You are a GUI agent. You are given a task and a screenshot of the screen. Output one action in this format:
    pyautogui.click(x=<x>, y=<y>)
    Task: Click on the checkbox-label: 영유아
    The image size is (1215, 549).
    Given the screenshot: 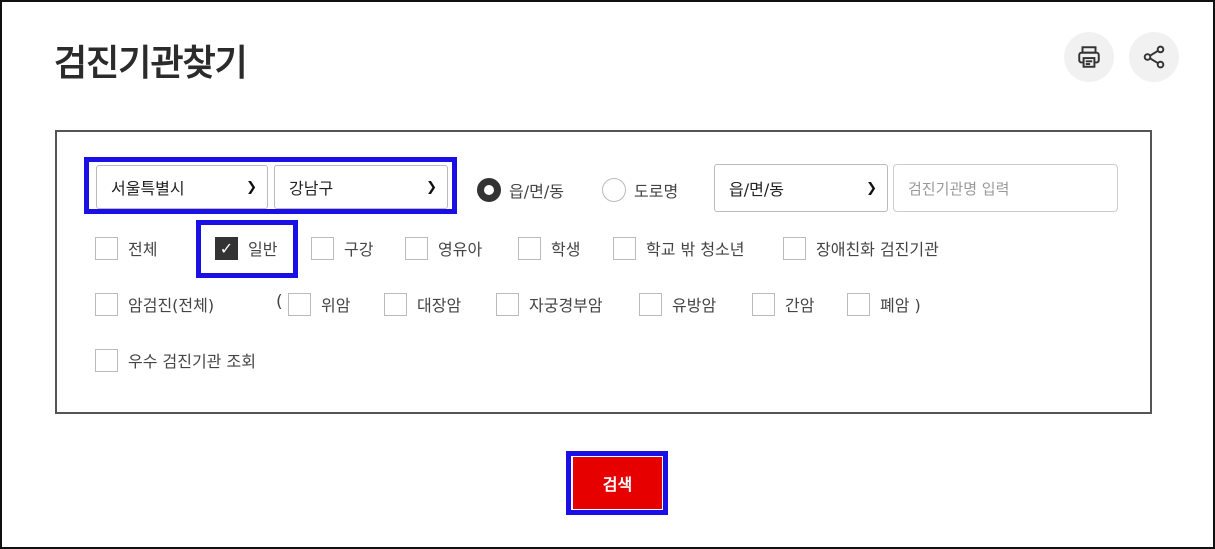 What is the action you would take?
    pyautogui.click(x=460, y=249)
    